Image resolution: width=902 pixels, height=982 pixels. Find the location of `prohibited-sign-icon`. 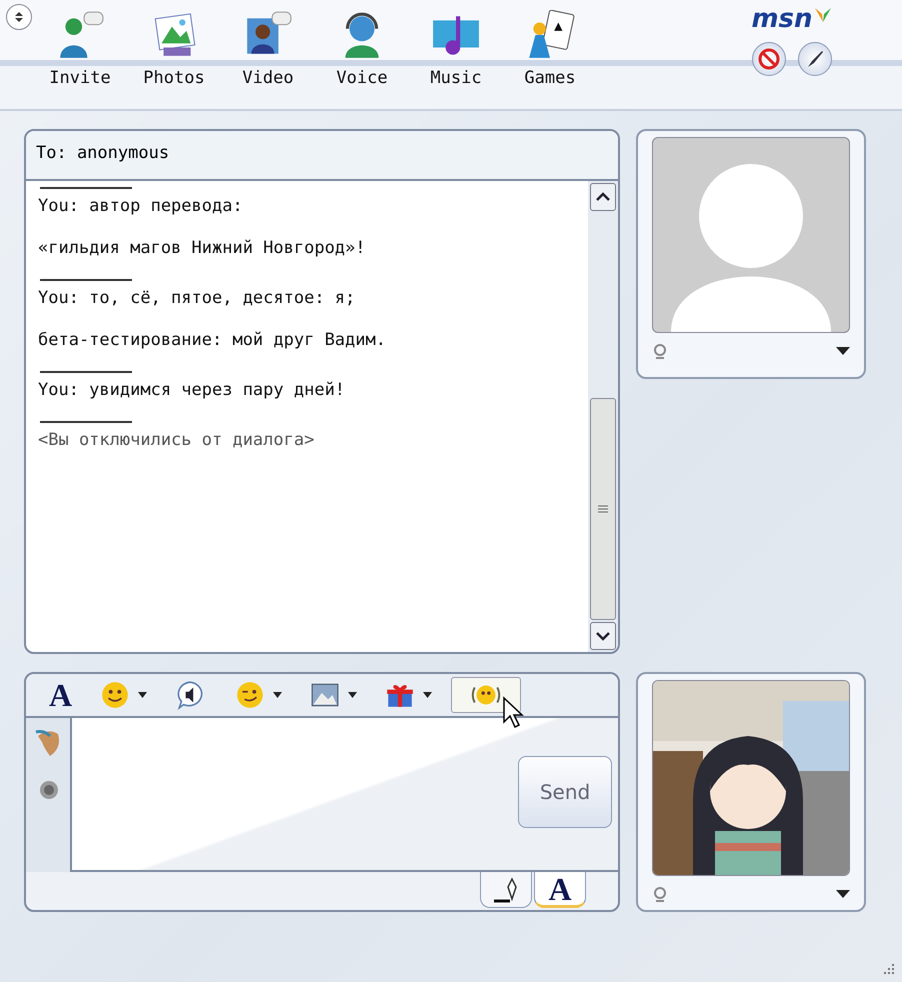

prohibited-sign-icon is located at coordinates (769, 59).